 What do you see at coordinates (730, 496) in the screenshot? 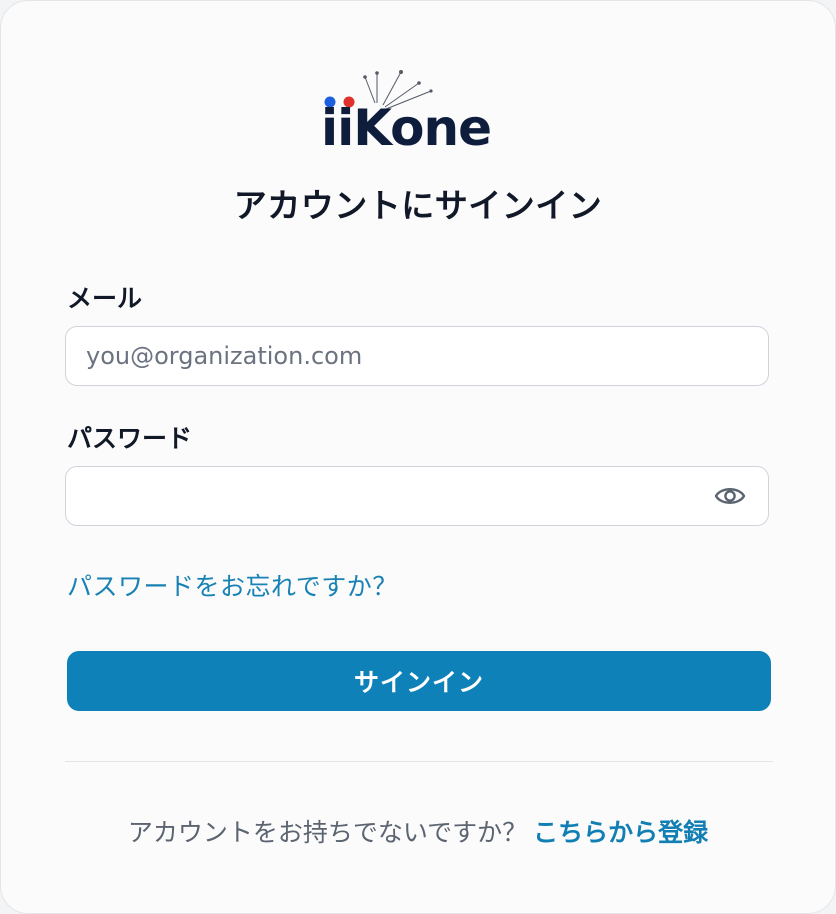
I see `eye-icon` at bounding box center [730, 496].